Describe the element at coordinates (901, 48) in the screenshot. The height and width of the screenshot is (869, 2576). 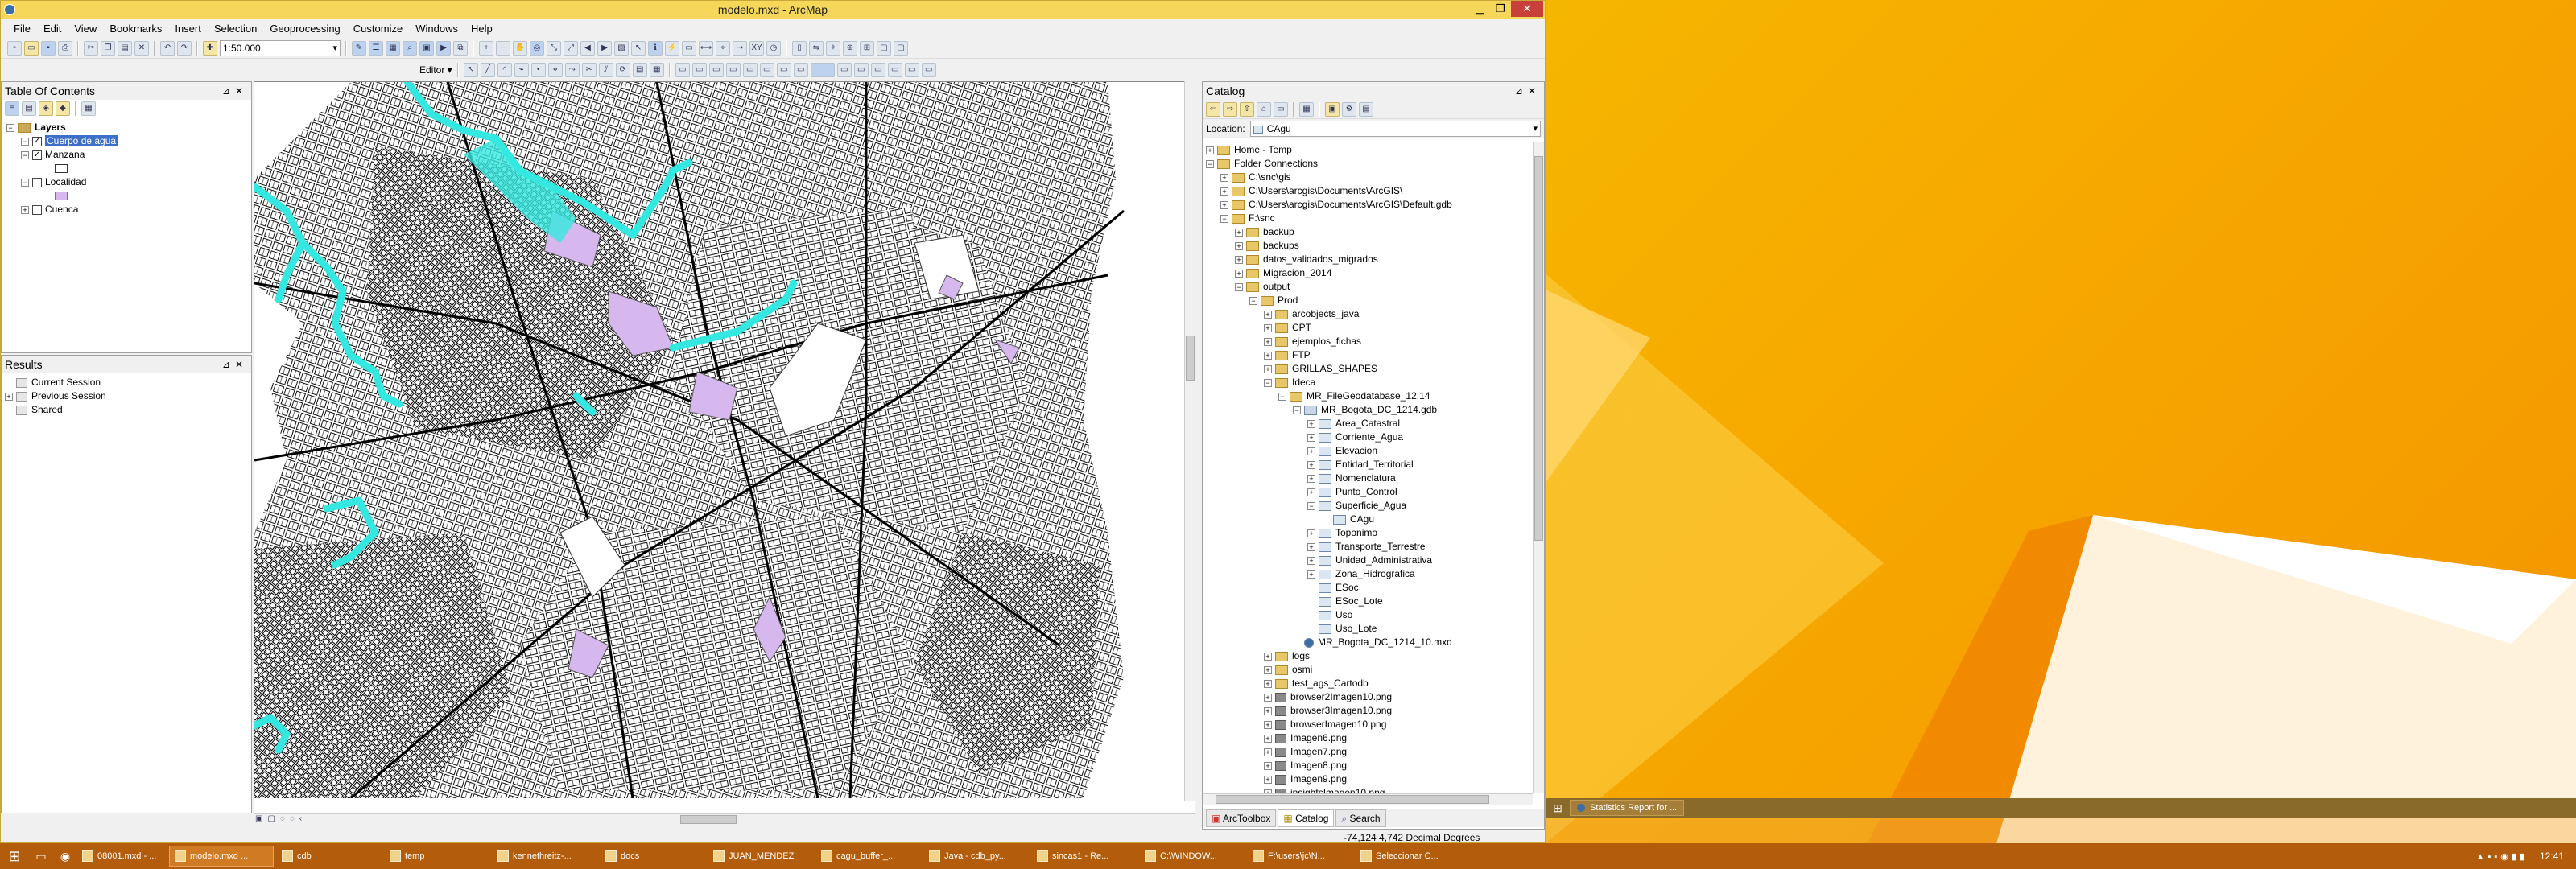
I see `tool-b-icon: ▢` at that location.